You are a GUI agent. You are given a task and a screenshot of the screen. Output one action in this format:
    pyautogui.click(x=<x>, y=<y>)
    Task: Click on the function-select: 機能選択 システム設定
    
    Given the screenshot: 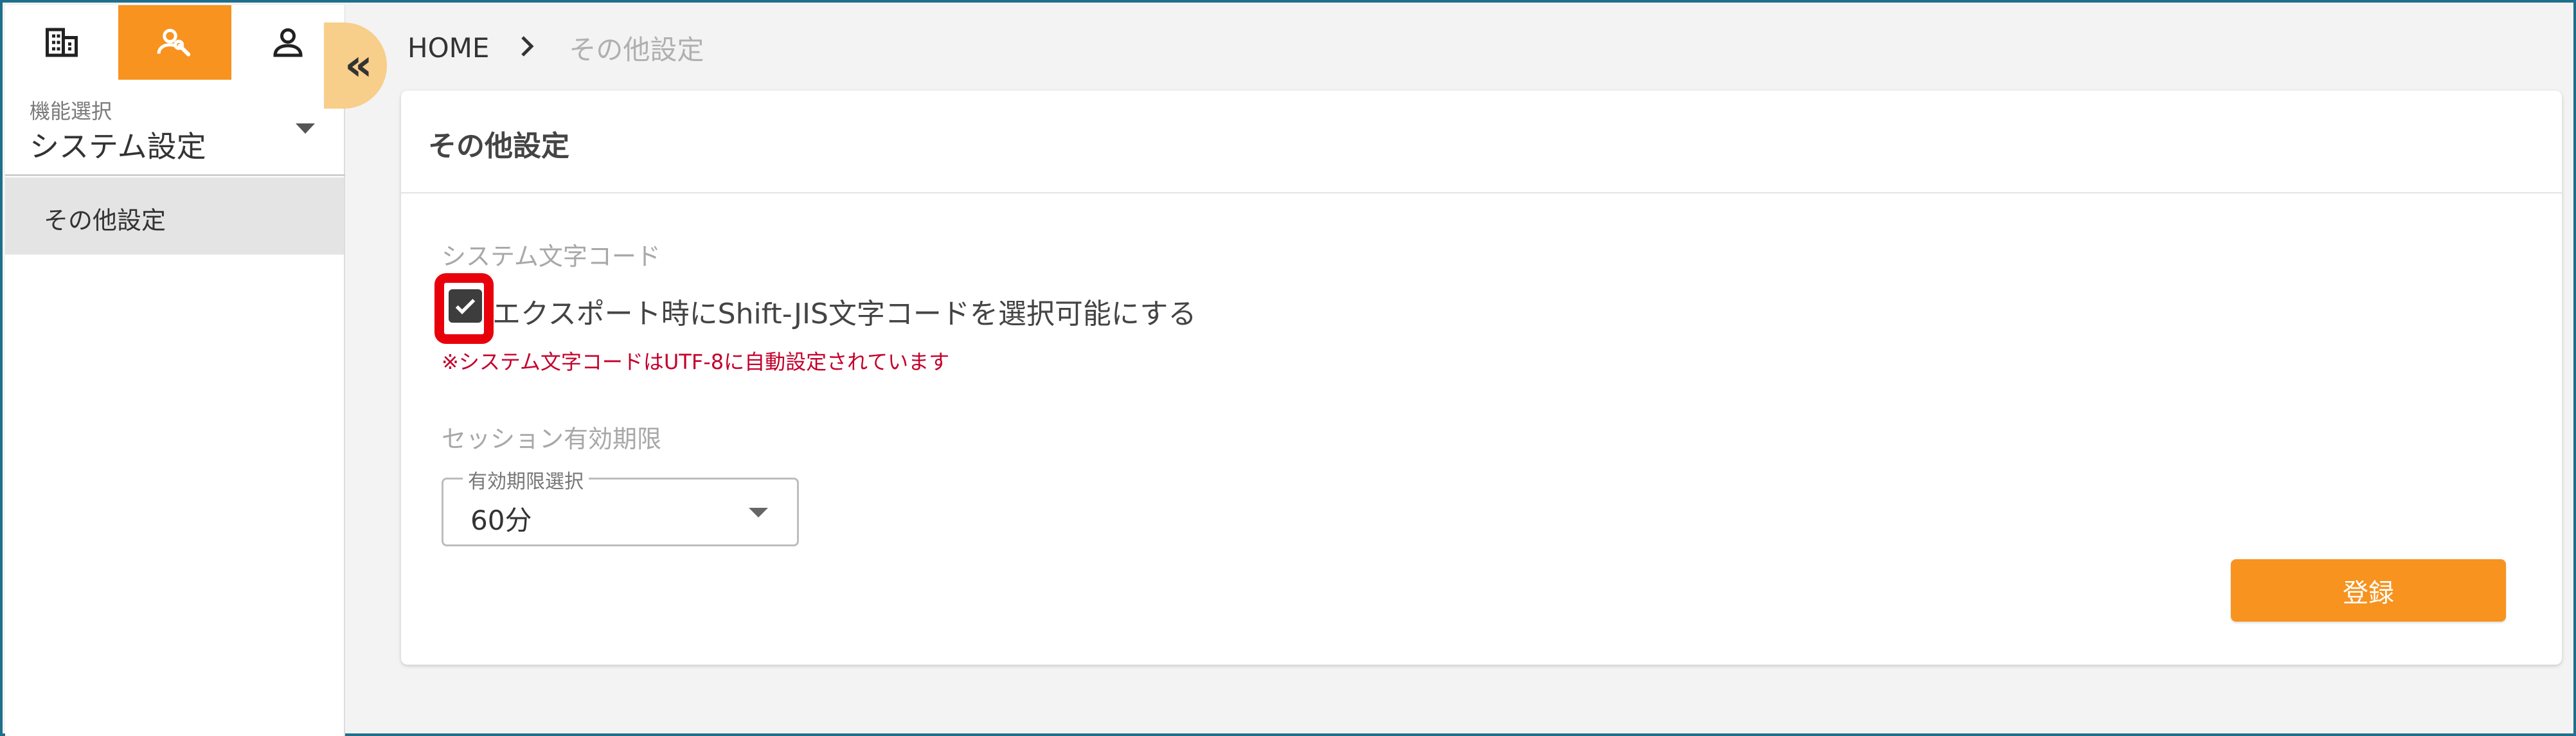 What is the action you would take?
    pyautogui.click(x=175, y=128)
    